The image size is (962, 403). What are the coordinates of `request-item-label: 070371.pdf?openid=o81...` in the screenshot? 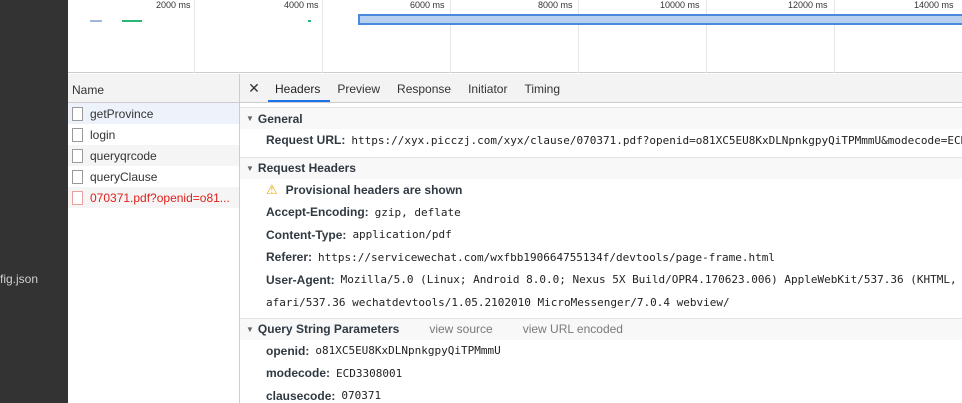 It's located at (160, 197).